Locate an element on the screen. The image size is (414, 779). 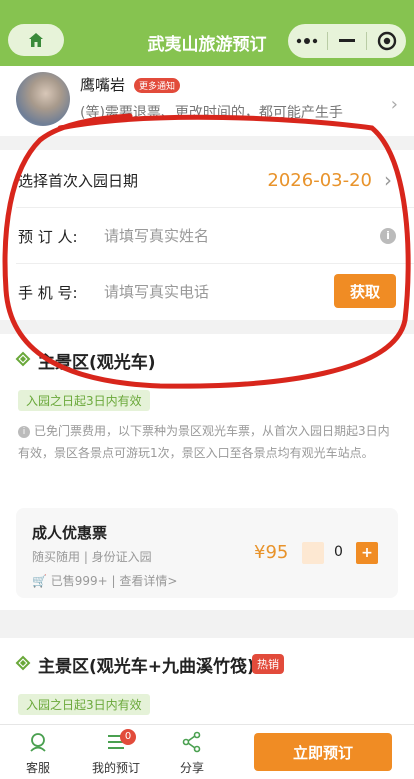
close-button is located at coordinates (386, 41).